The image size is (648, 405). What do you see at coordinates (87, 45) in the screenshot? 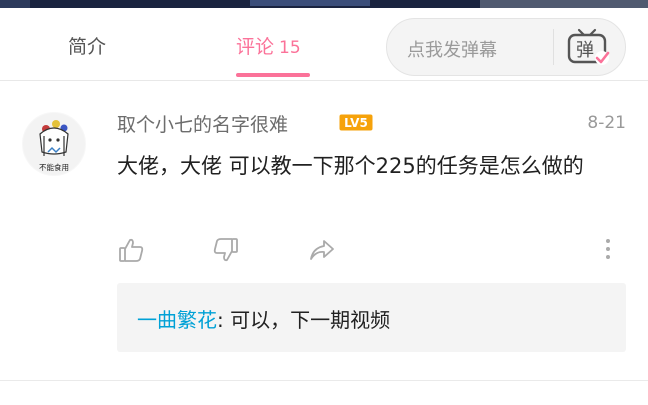
I see `tab-intro: 简介` at bounding box center [87, 45].